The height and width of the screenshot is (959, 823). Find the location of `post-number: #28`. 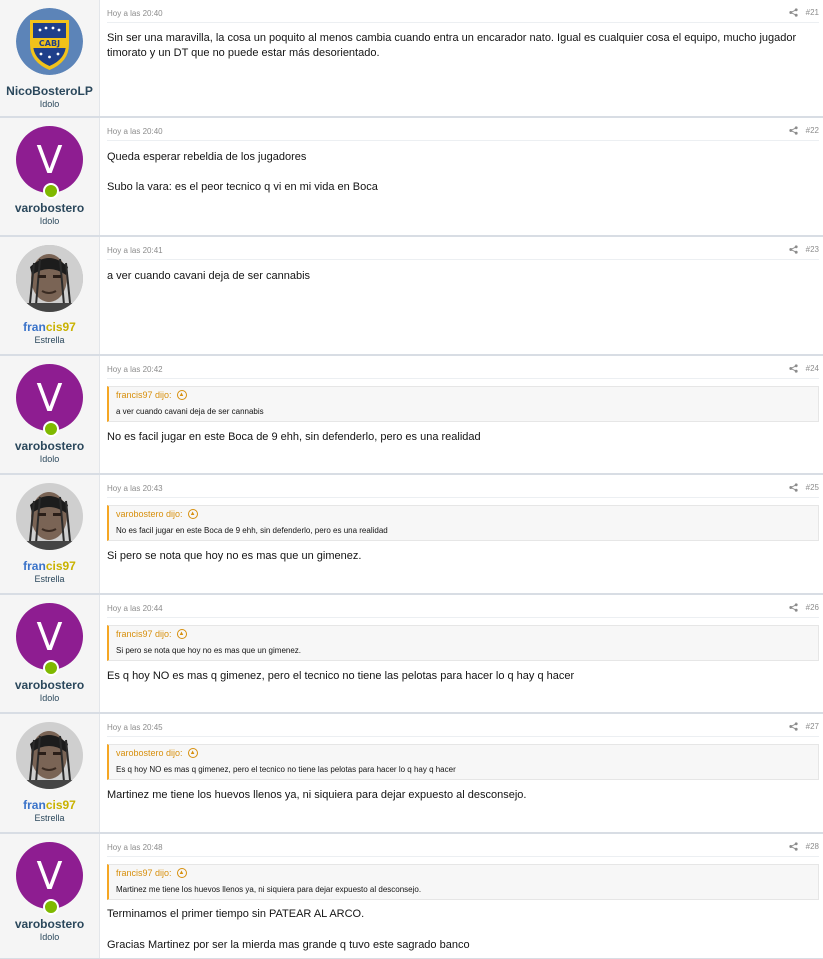

post-number: #28 is located at coordinates (812, 846).